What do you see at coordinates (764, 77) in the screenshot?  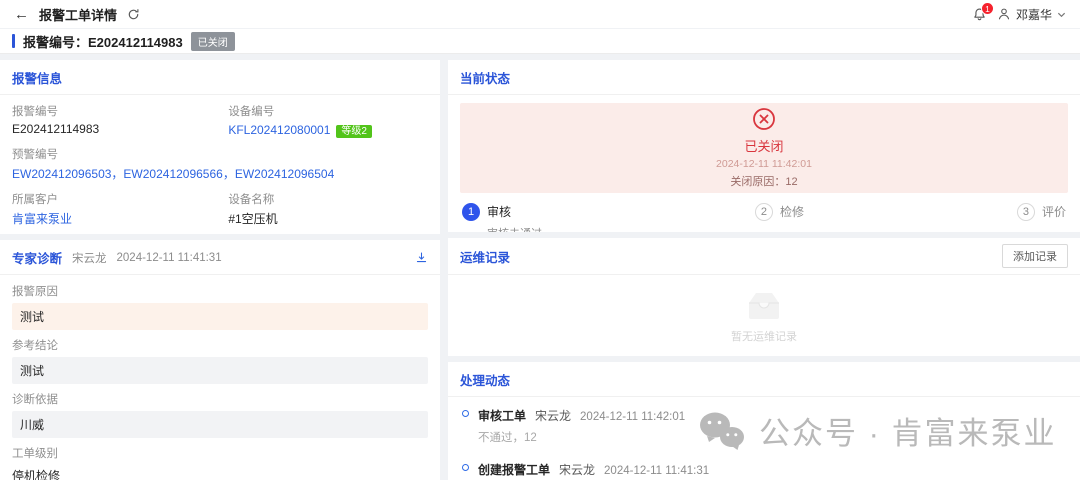 I see `current-status-header: 当前状态` at bounding box center [764, 77].